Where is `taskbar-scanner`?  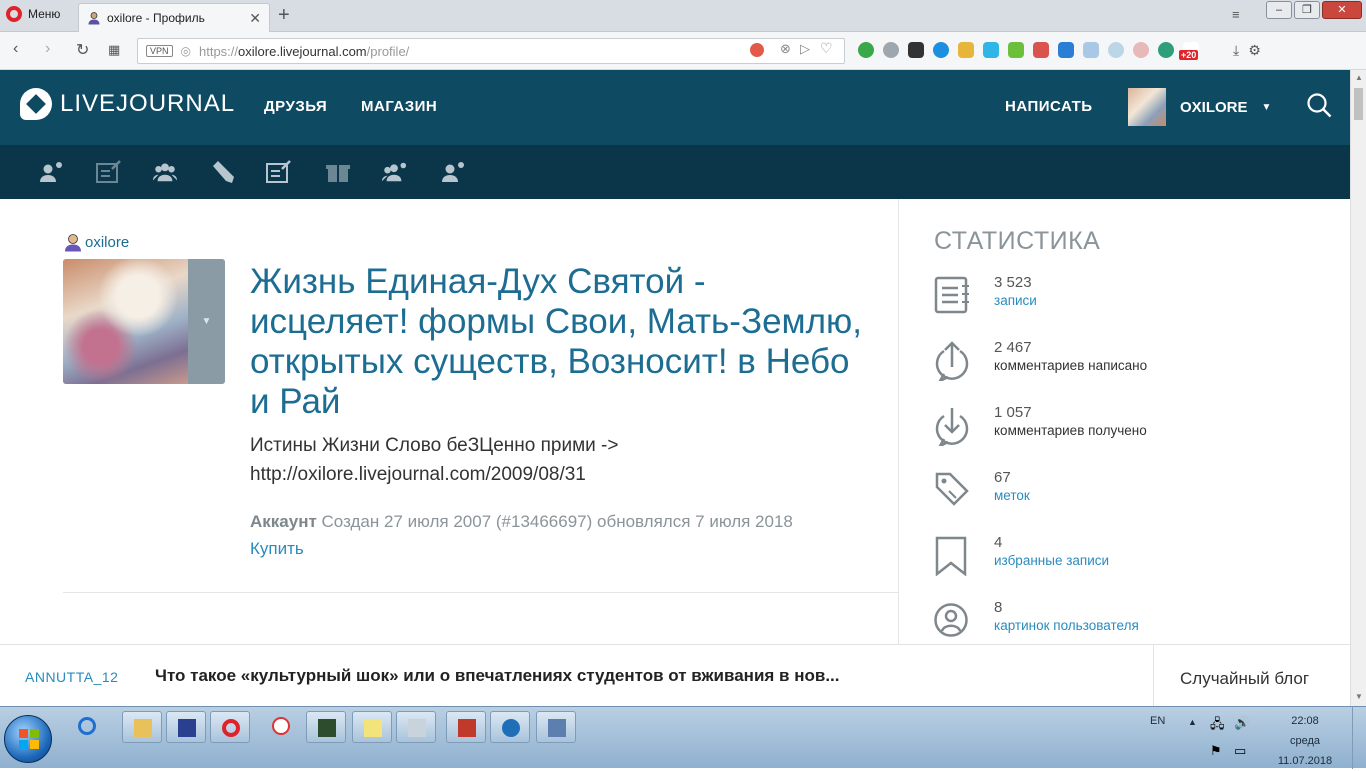 taskbar-scanner is located at coordinates (416, 727).